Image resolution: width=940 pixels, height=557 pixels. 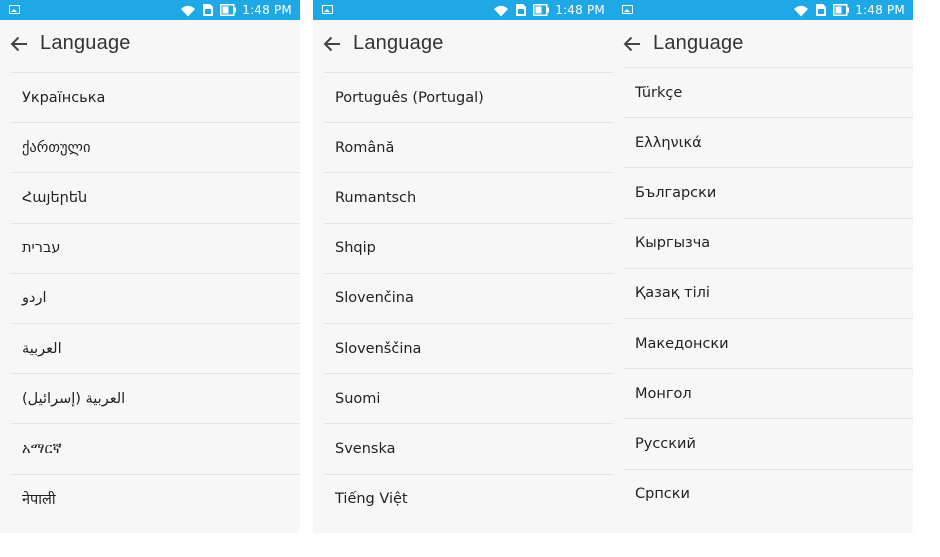 What do you see at coordinates (468, 398) in the screenshot?
I see `language-item: Suomi` at bounding box center [468, 398].